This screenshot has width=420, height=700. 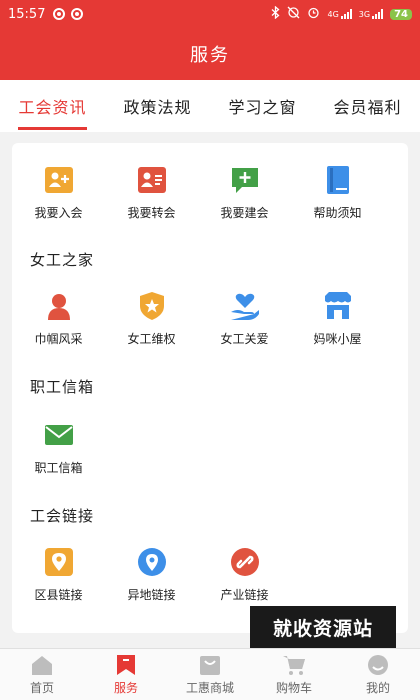 What do you see at coordinates (59, 306) in the screenshot?
I see `woman-avatar-icon` at bounding box center [59, 306].